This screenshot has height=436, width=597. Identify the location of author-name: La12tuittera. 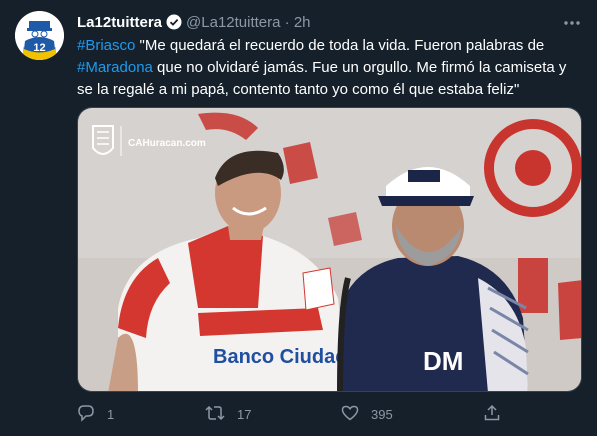
(119, 22).